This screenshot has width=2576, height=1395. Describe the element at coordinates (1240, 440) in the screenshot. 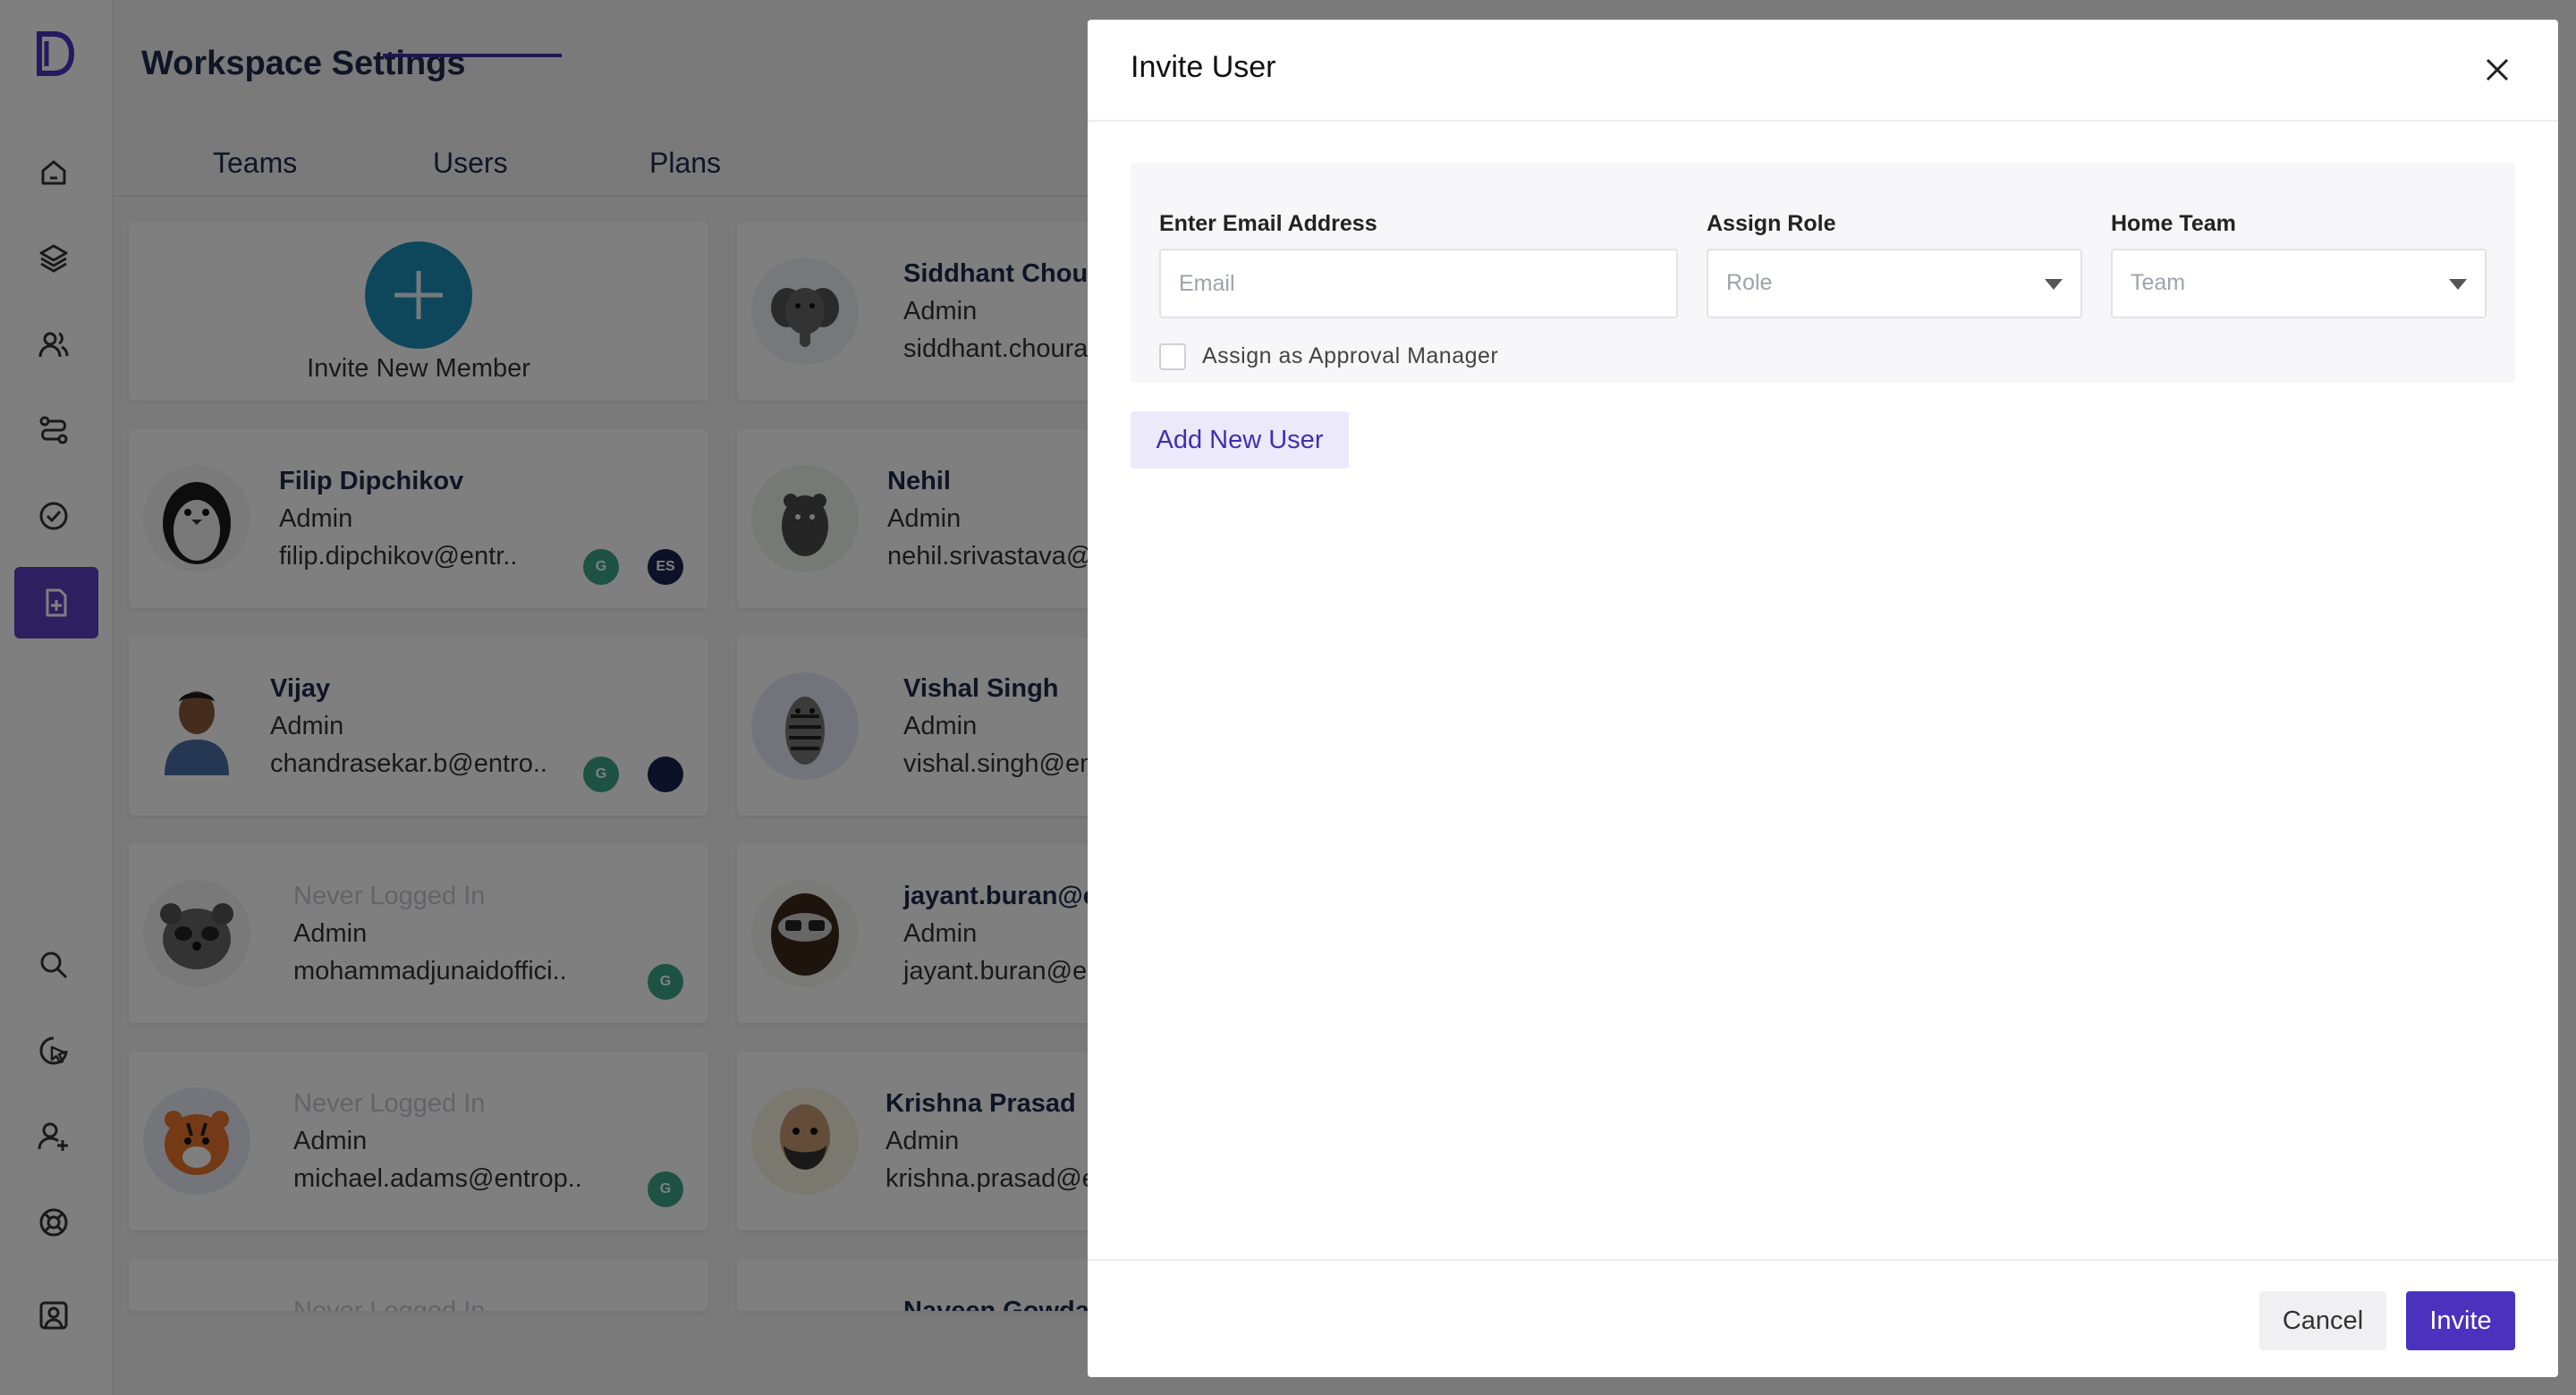

I see `add-new-user-button: Add New User` at that location.